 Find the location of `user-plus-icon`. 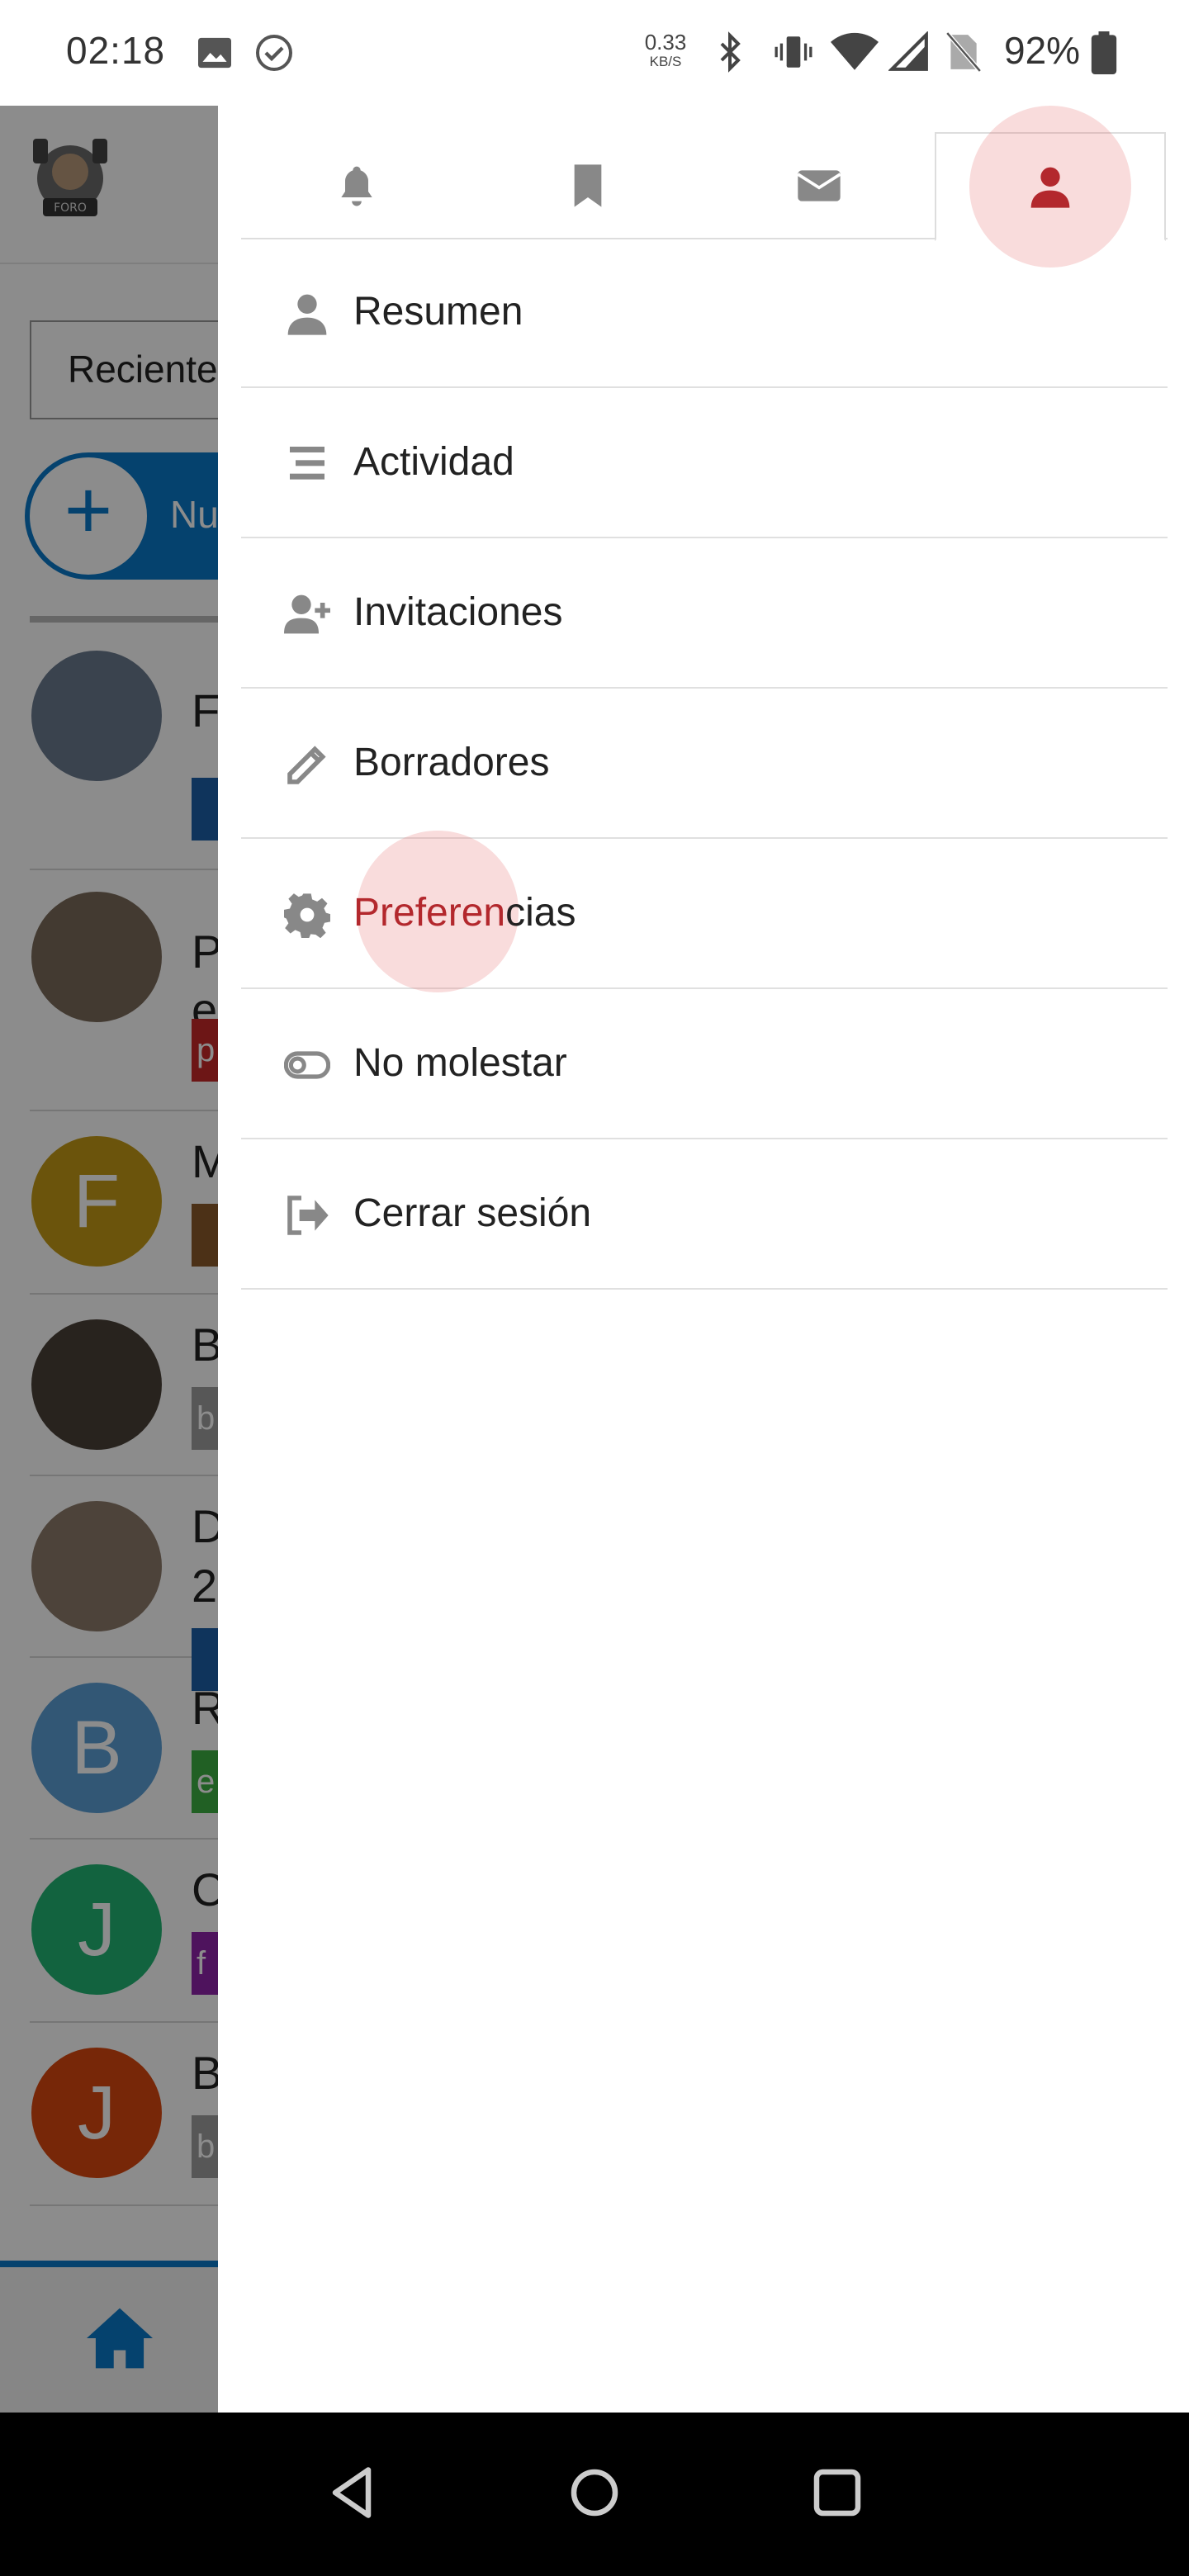

user-plus-icon is located at coordinates (307, 614).